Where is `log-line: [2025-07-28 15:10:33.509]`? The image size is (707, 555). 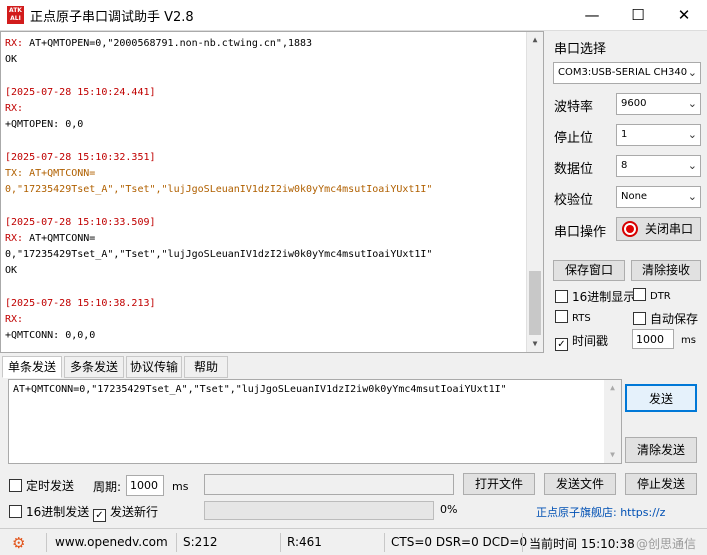
log-line: [2025-07-28 15:10:33.509] is located at coordinates (80, 222).